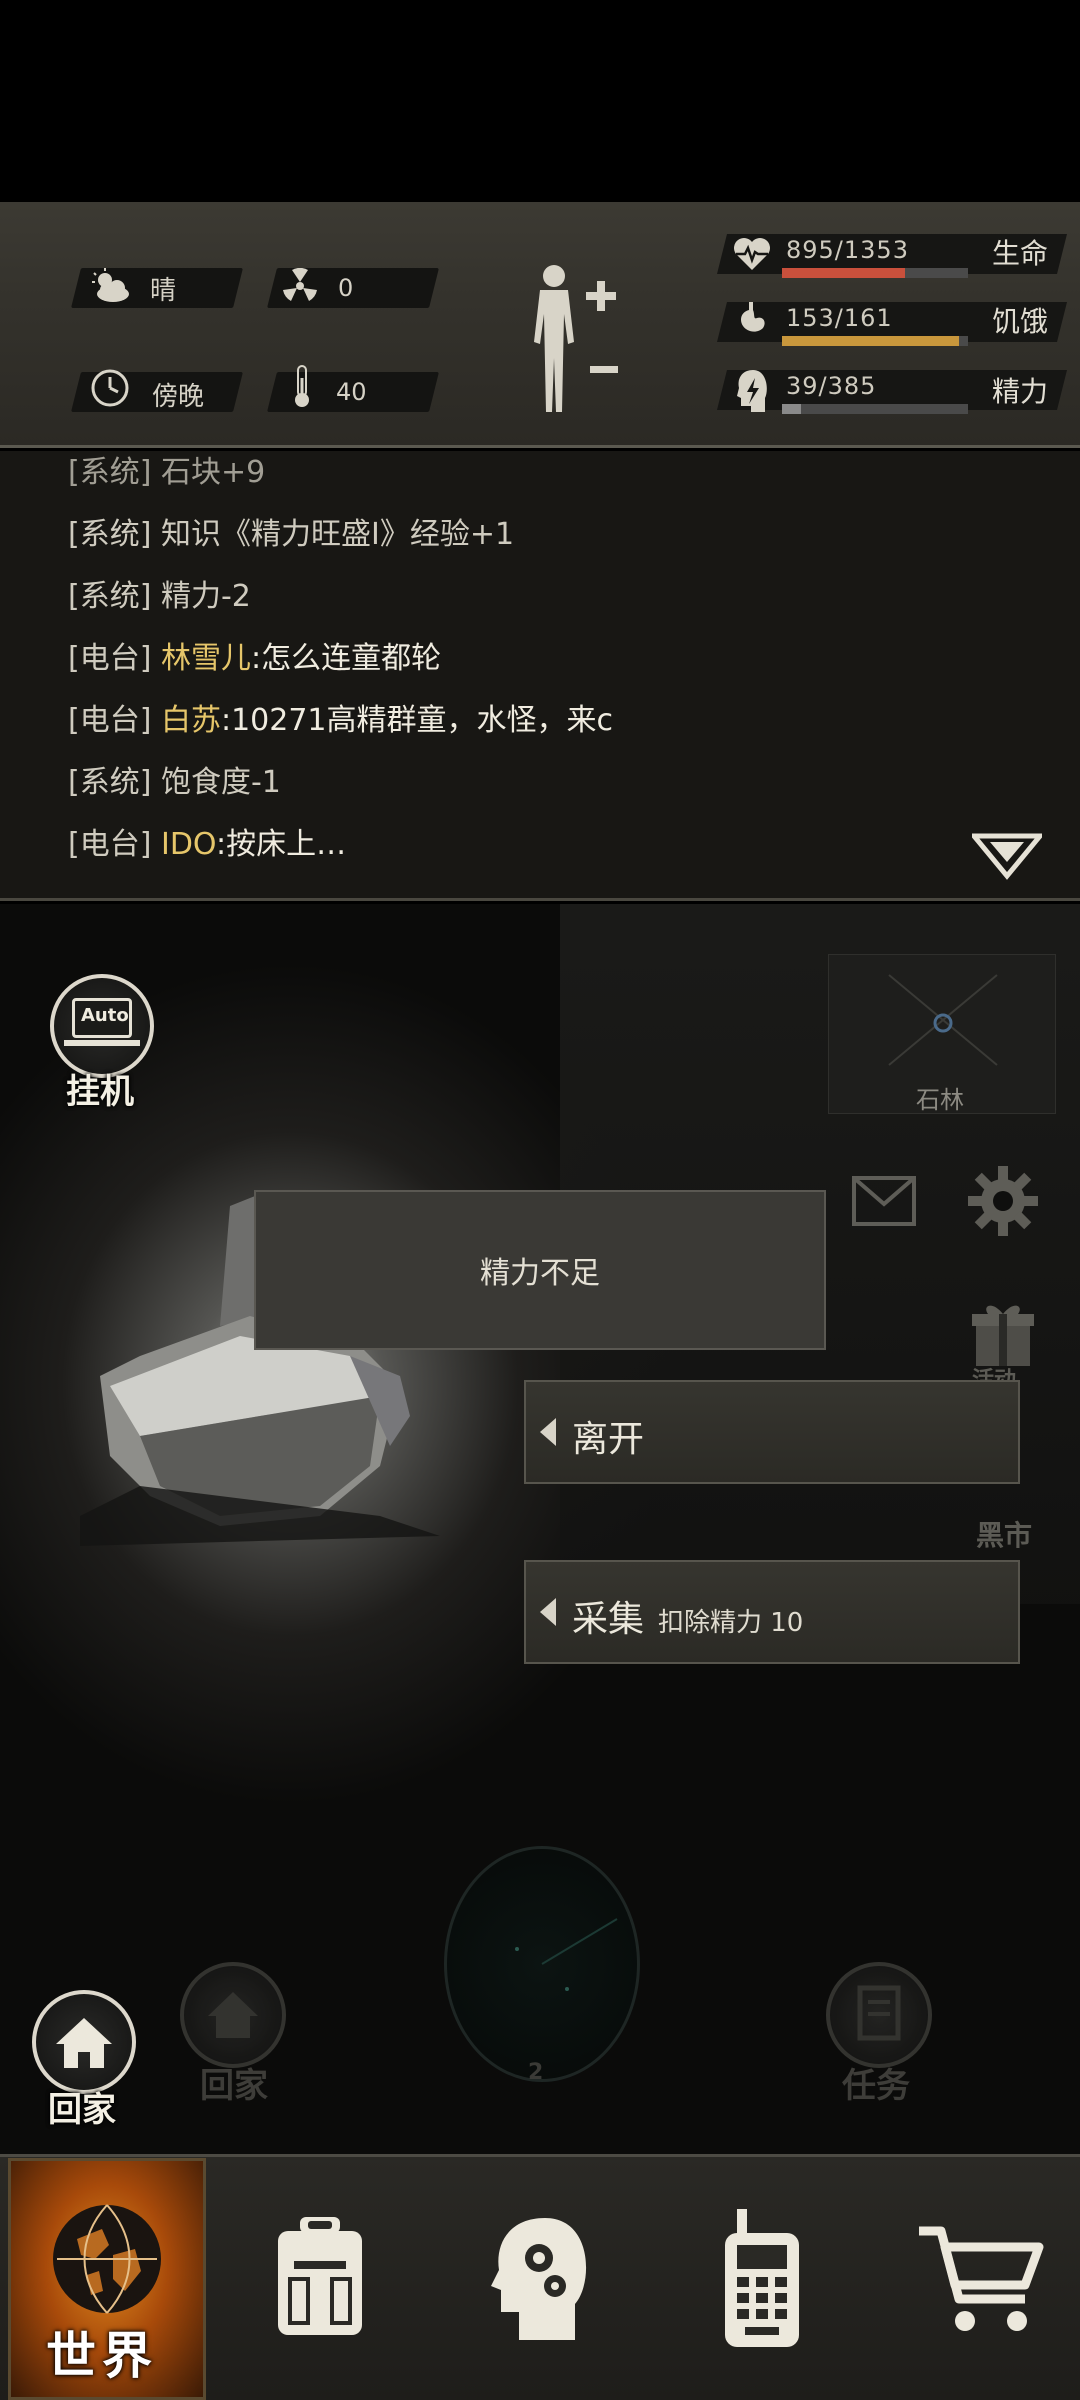 The image size is (1080, 2400). What do you see at coordinates (178, 397) in the screenshot?
I see `time-value: 傍晚` at bounding box center [178, 397].